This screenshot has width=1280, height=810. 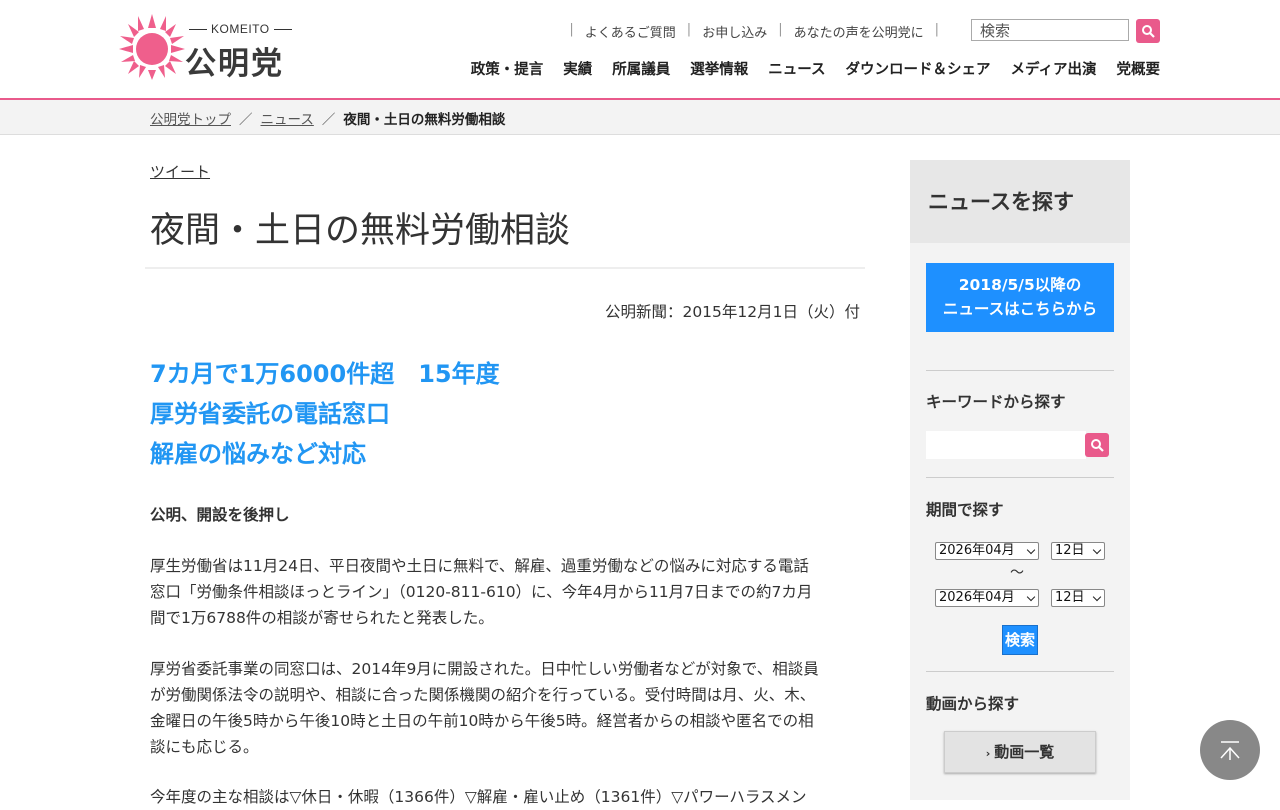 I want to click on title-divider, so click(x=505, y=268).